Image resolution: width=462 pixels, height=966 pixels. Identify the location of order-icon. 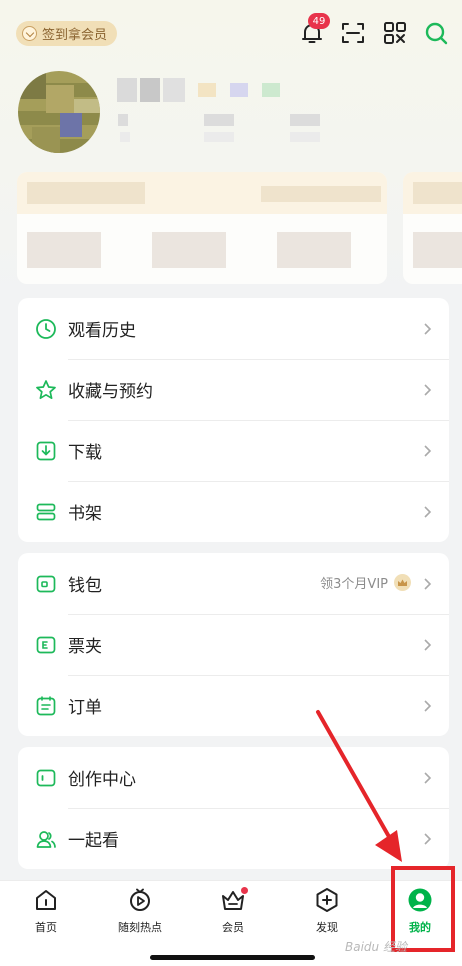
(46, 705).